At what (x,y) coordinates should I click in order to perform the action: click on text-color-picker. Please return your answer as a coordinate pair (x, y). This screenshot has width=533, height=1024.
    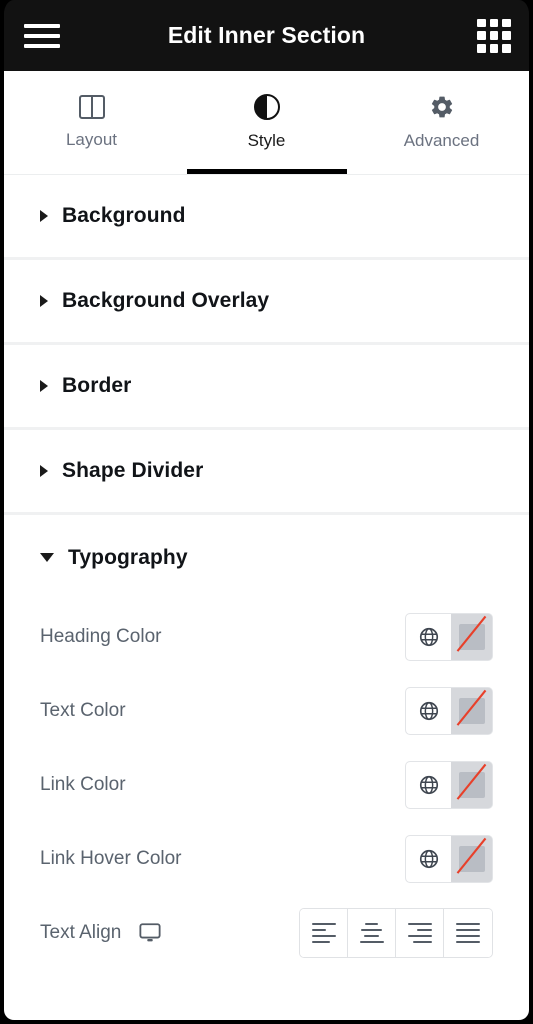
    Looking at the image, I should click on (449, 711).